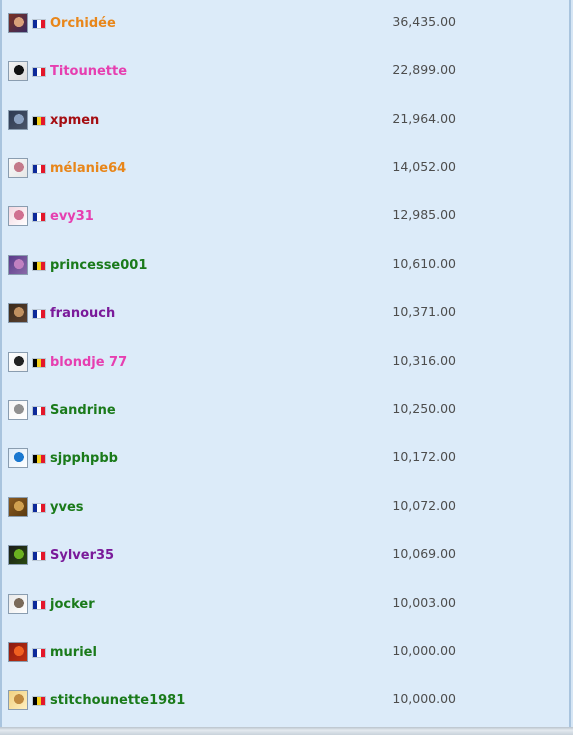 Image resolution: width=573 pixels, height=735 pixels. Describe the element at coordinates (72, 604) in the screenshot. I see `username-link: jocker` at that location.